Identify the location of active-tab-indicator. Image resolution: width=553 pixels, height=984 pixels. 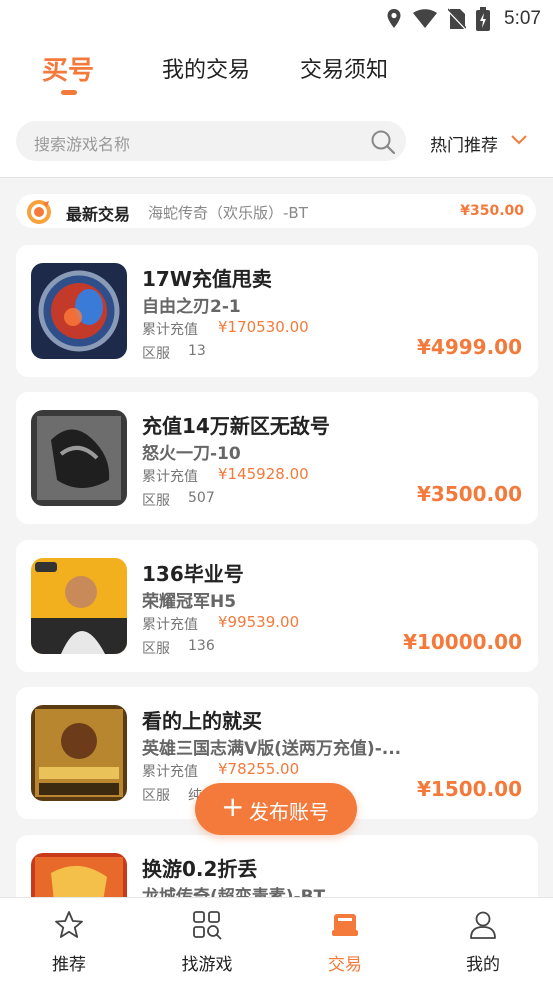
(69, 92).